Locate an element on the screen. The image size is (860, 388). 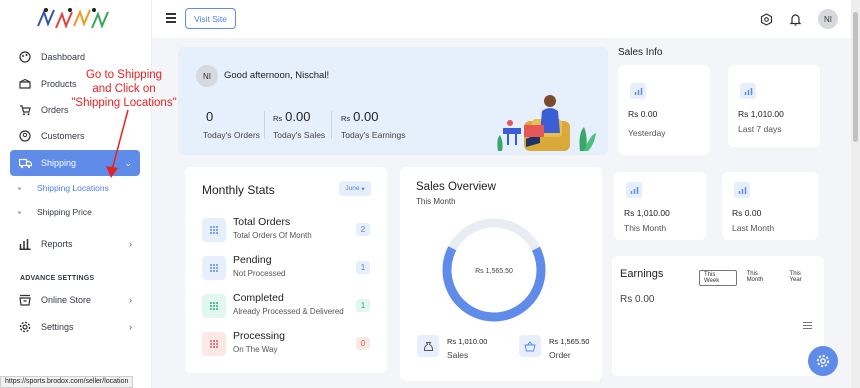
earnings-title: Earnings is located at coordinates (642, 274).